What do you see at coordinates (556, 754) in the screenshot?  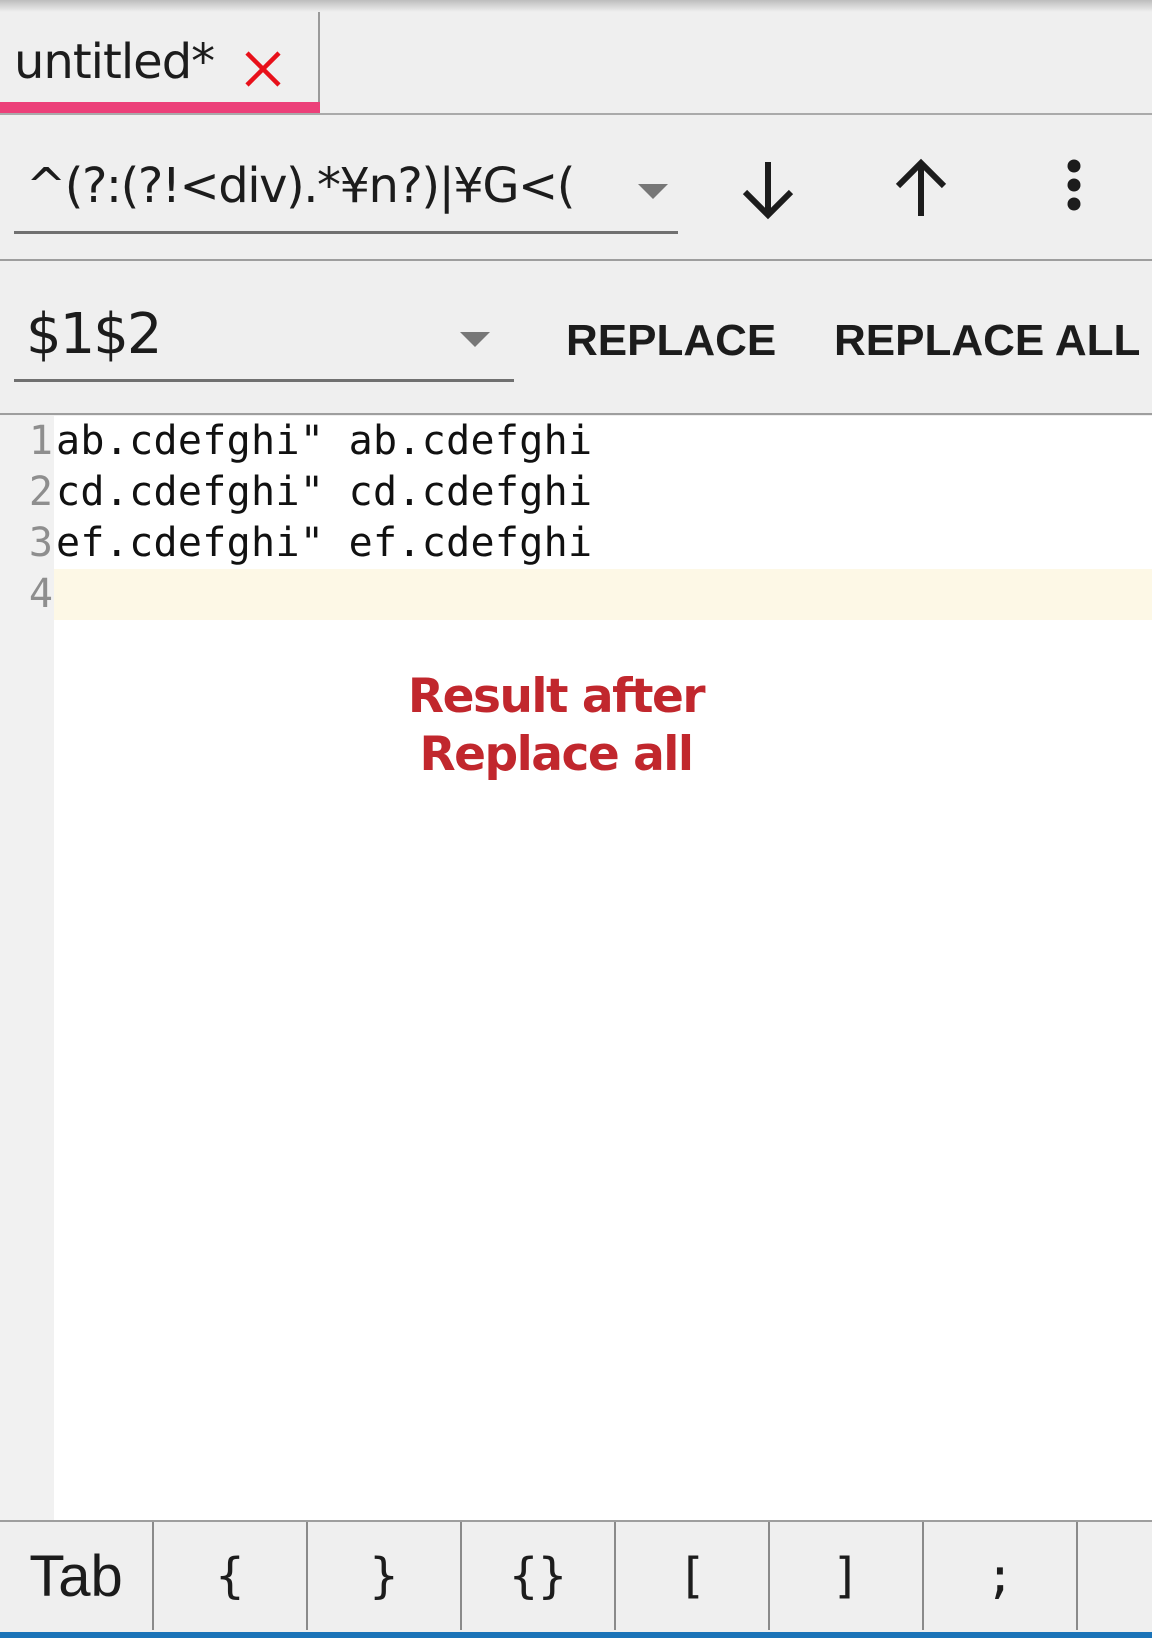 I see `annotation-line: Replace all` at bounding box center [556, 754].